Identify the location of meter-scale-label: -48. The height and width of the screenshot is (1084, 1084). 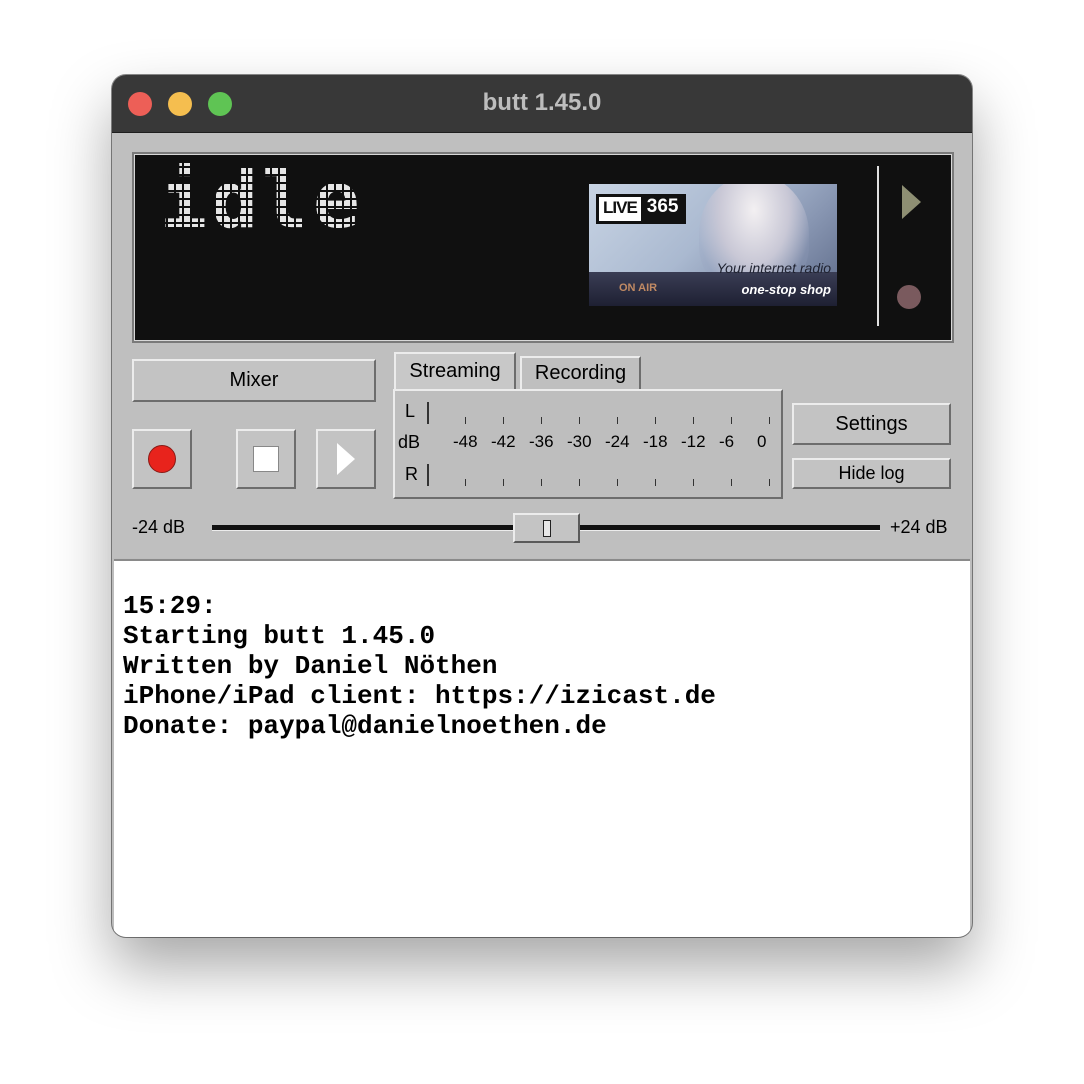
(465, 441).